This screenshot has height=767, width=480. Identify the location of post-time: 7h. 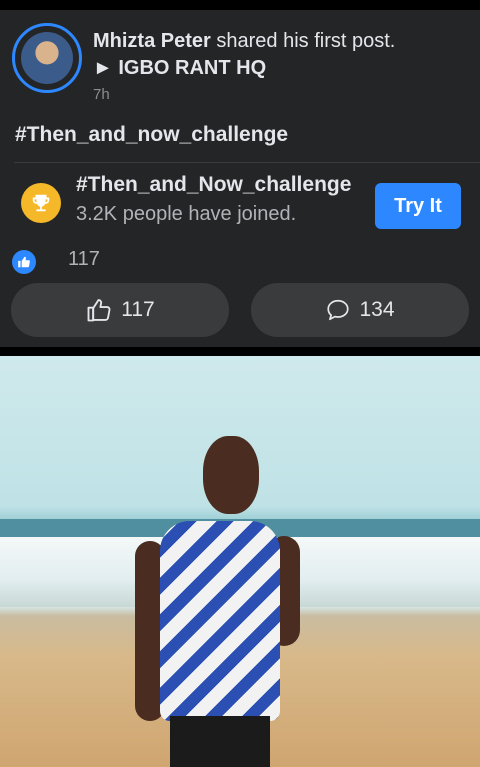
(101, 94).